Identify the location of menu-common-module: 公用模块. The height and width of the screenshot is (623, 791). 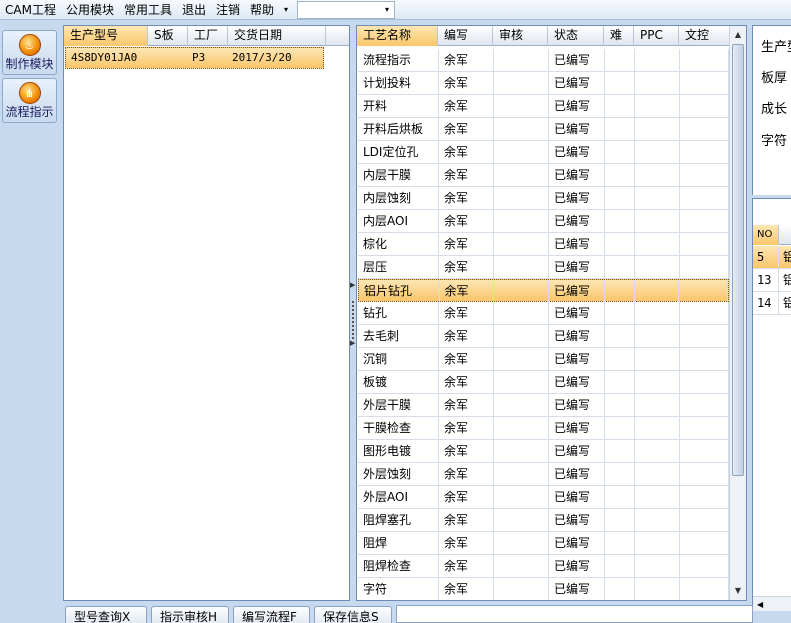
(90, 10).